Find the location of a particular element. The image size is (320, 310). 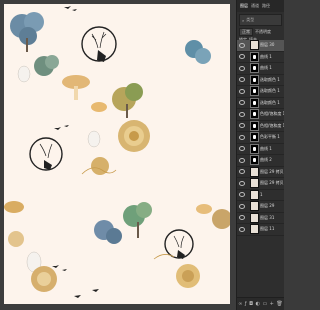

layer-row: 图层 29 is located at coordinates (260, 207).